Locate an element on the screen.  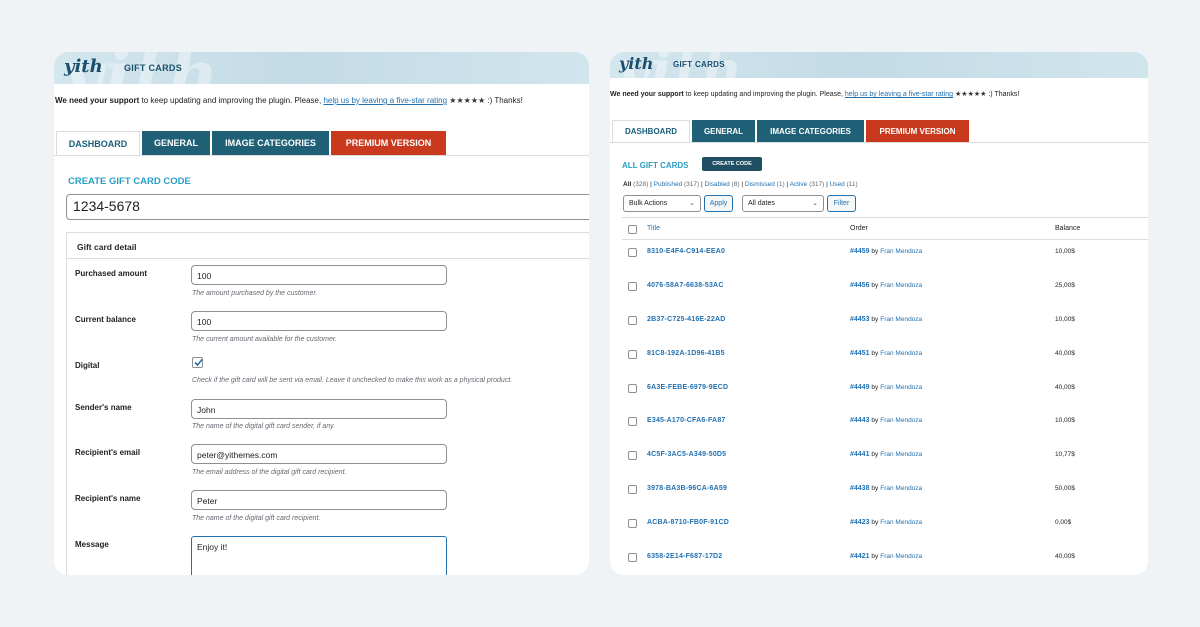
message-textarea: Enjoy it! is located at coordinates (319, 555).